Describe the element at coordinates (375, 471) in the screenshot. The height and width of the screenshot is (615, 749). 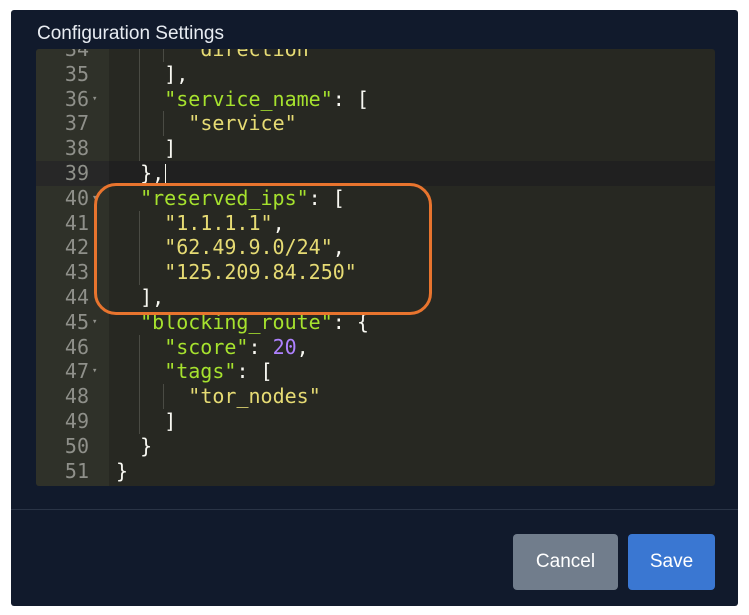
I see `code-line: 51}` at that location.